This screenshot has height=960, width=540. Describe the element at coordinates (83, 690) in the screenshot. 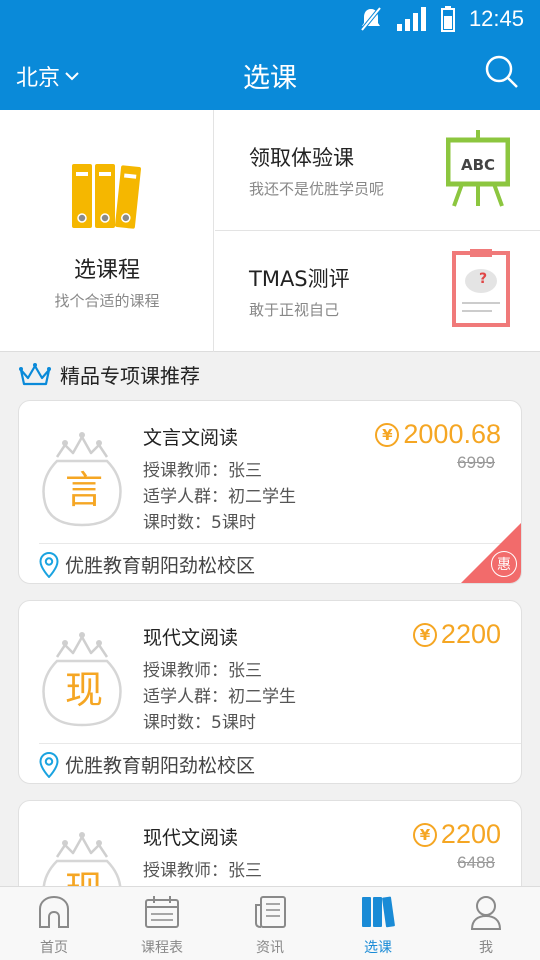

I see `course-badge-char: 现` at that location.